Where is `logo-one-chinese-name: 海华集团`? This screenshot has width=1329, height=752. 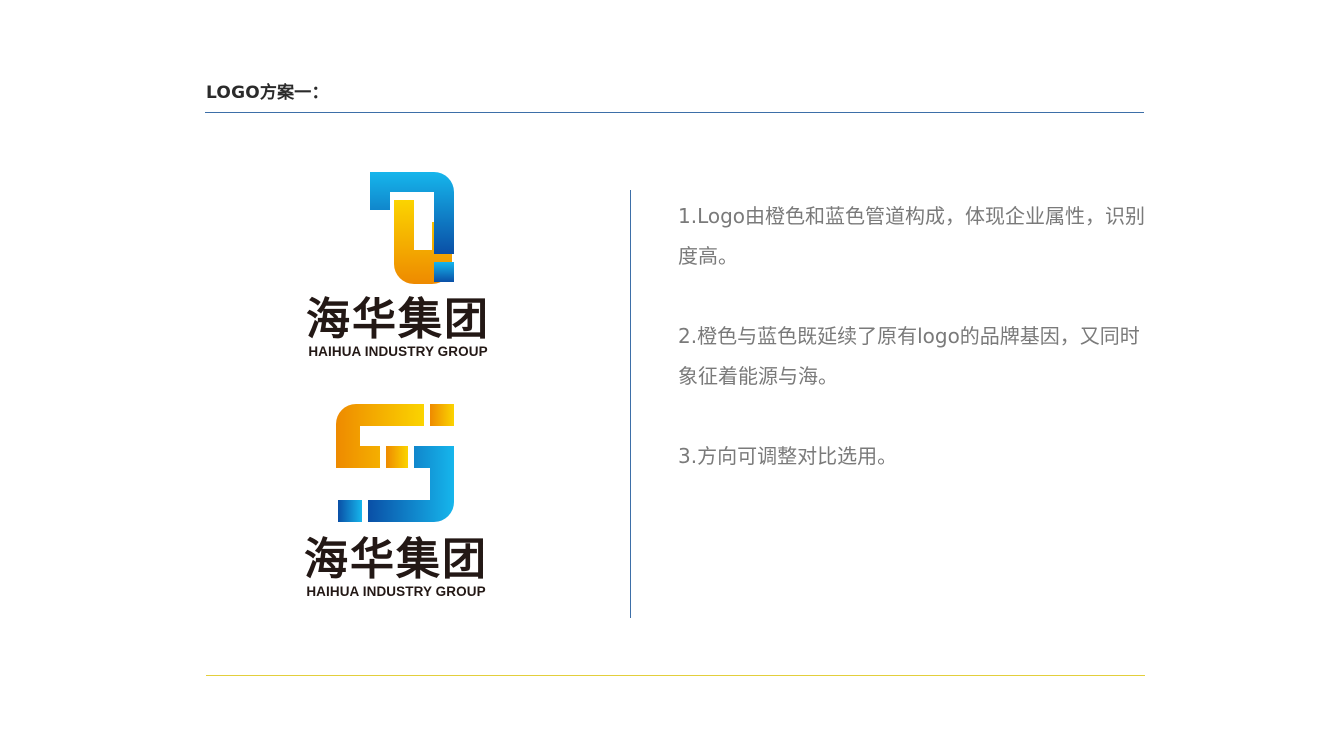 logo-one-chinese-name: 海华集团 is located at coordinates (398, 319).